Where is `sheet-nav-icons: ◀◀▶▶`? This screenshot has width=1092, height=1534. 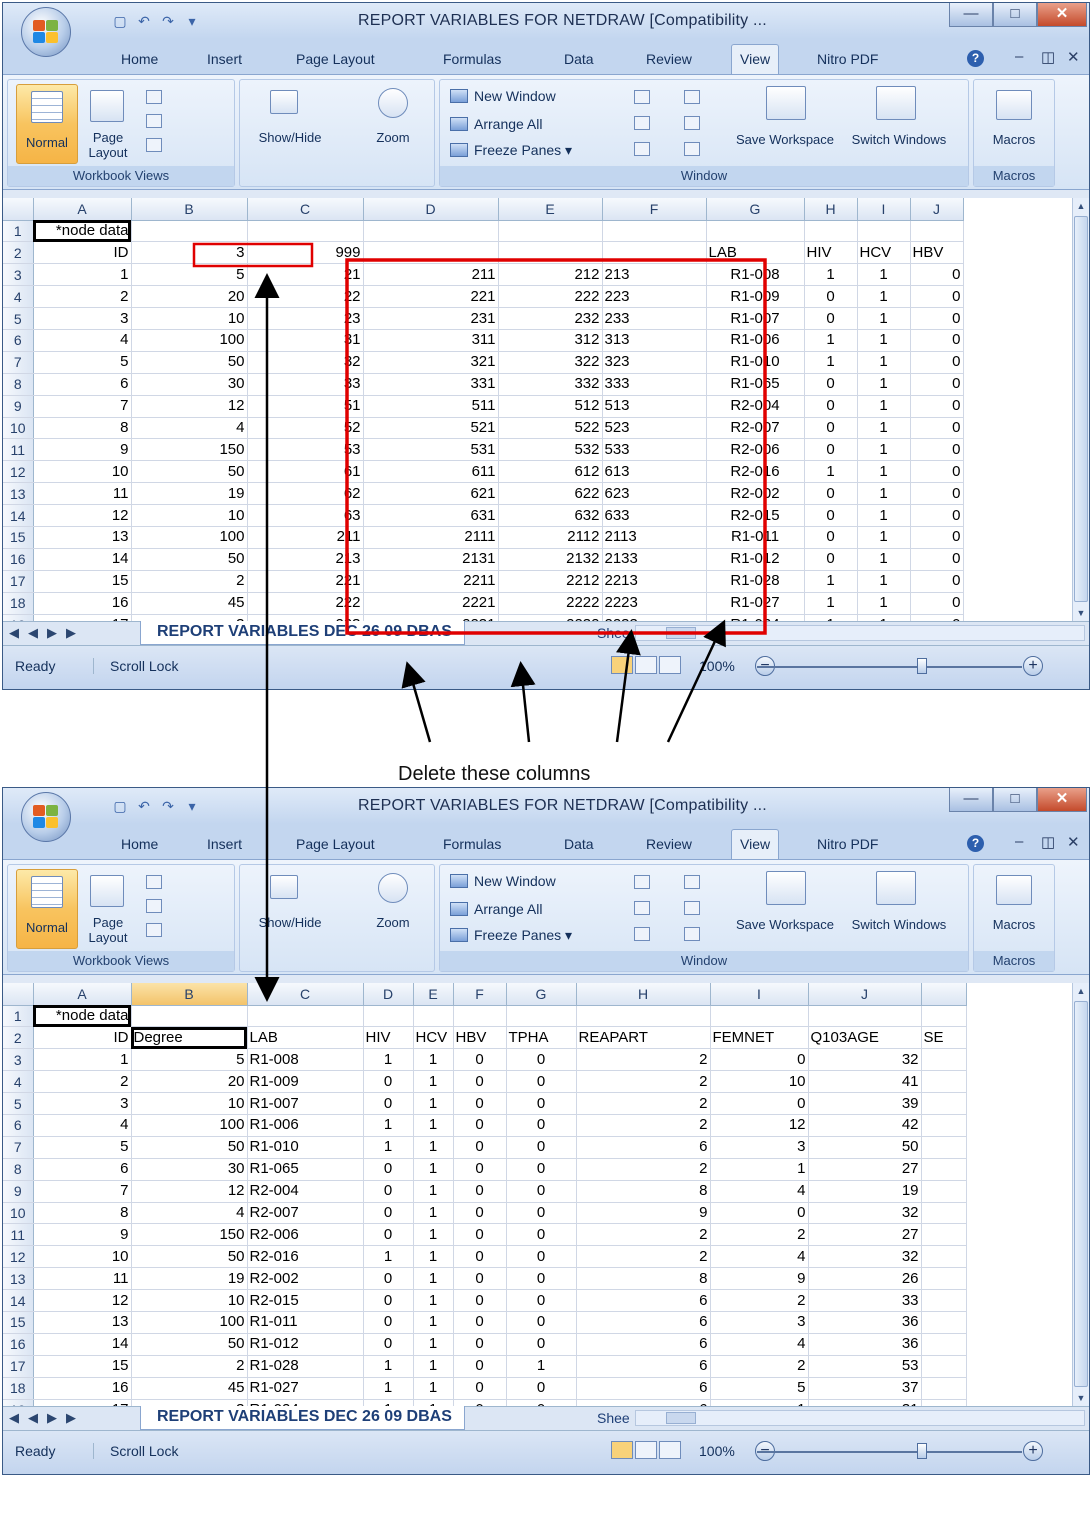 sheet-nav-icons: ◀◀▶▶ is located at coordinates (47, 1418).